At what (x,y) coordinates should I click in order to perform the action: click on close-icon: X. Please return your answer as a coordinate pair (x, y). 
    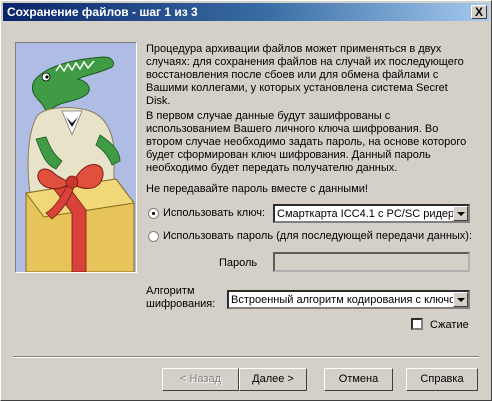
    Looking at the image, I should click on (479, 12).